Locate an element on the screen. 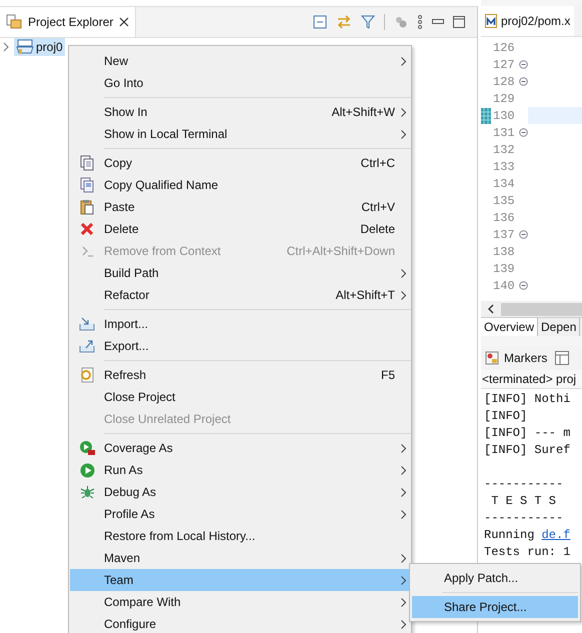 The height and width of the screenshot is (633, 582). marker-icon is located at coordinates (486, 116).